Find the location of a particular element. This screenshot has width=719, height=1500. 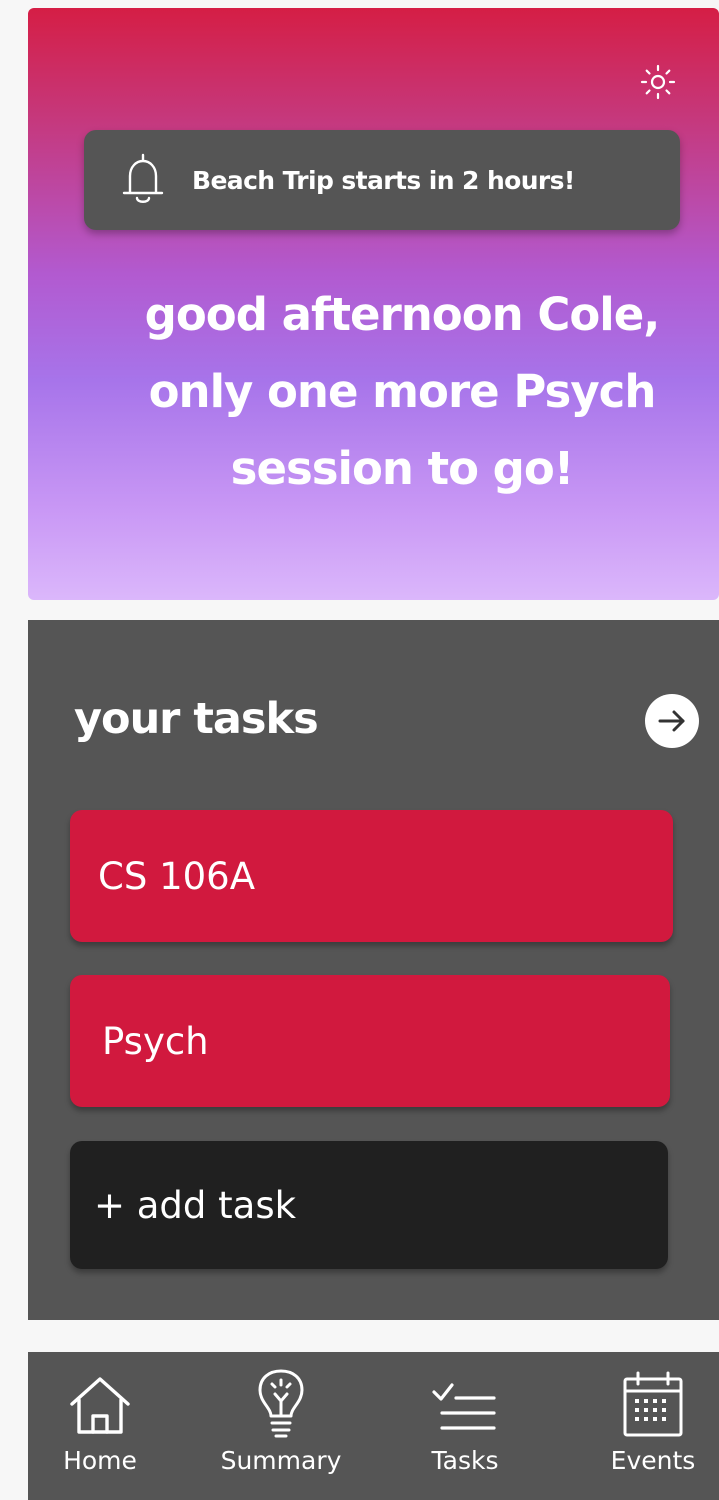

nav-label: Home is located at coordinates (100, 1460).